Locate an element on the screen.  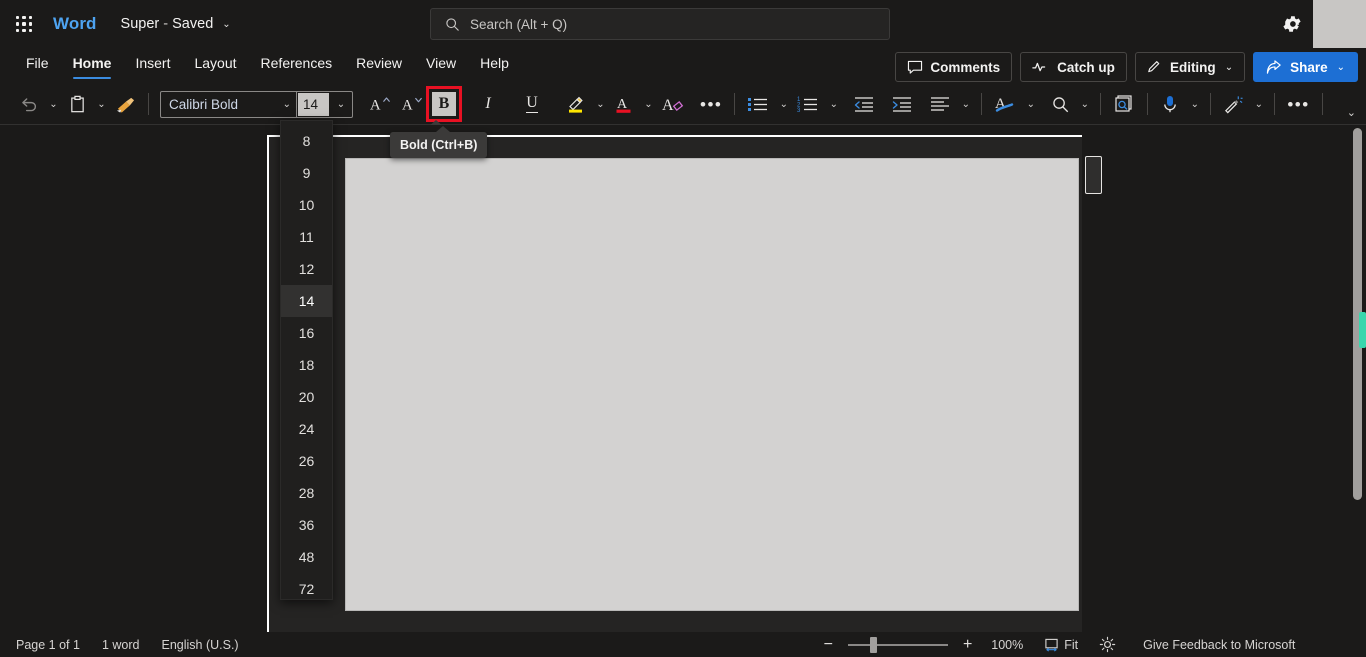
undo-dropdown: ⌄ is located at coordinates (53, 104).